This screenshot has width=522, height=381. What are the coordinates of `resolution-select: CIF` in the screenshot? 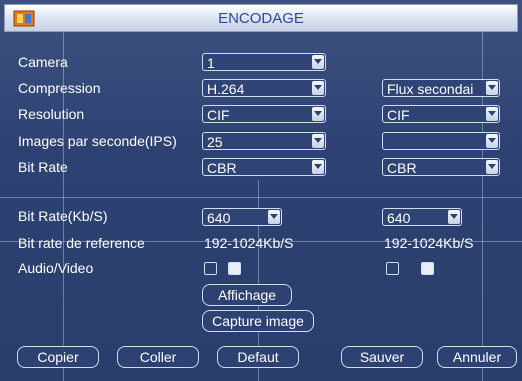 It's located at (264, 114).